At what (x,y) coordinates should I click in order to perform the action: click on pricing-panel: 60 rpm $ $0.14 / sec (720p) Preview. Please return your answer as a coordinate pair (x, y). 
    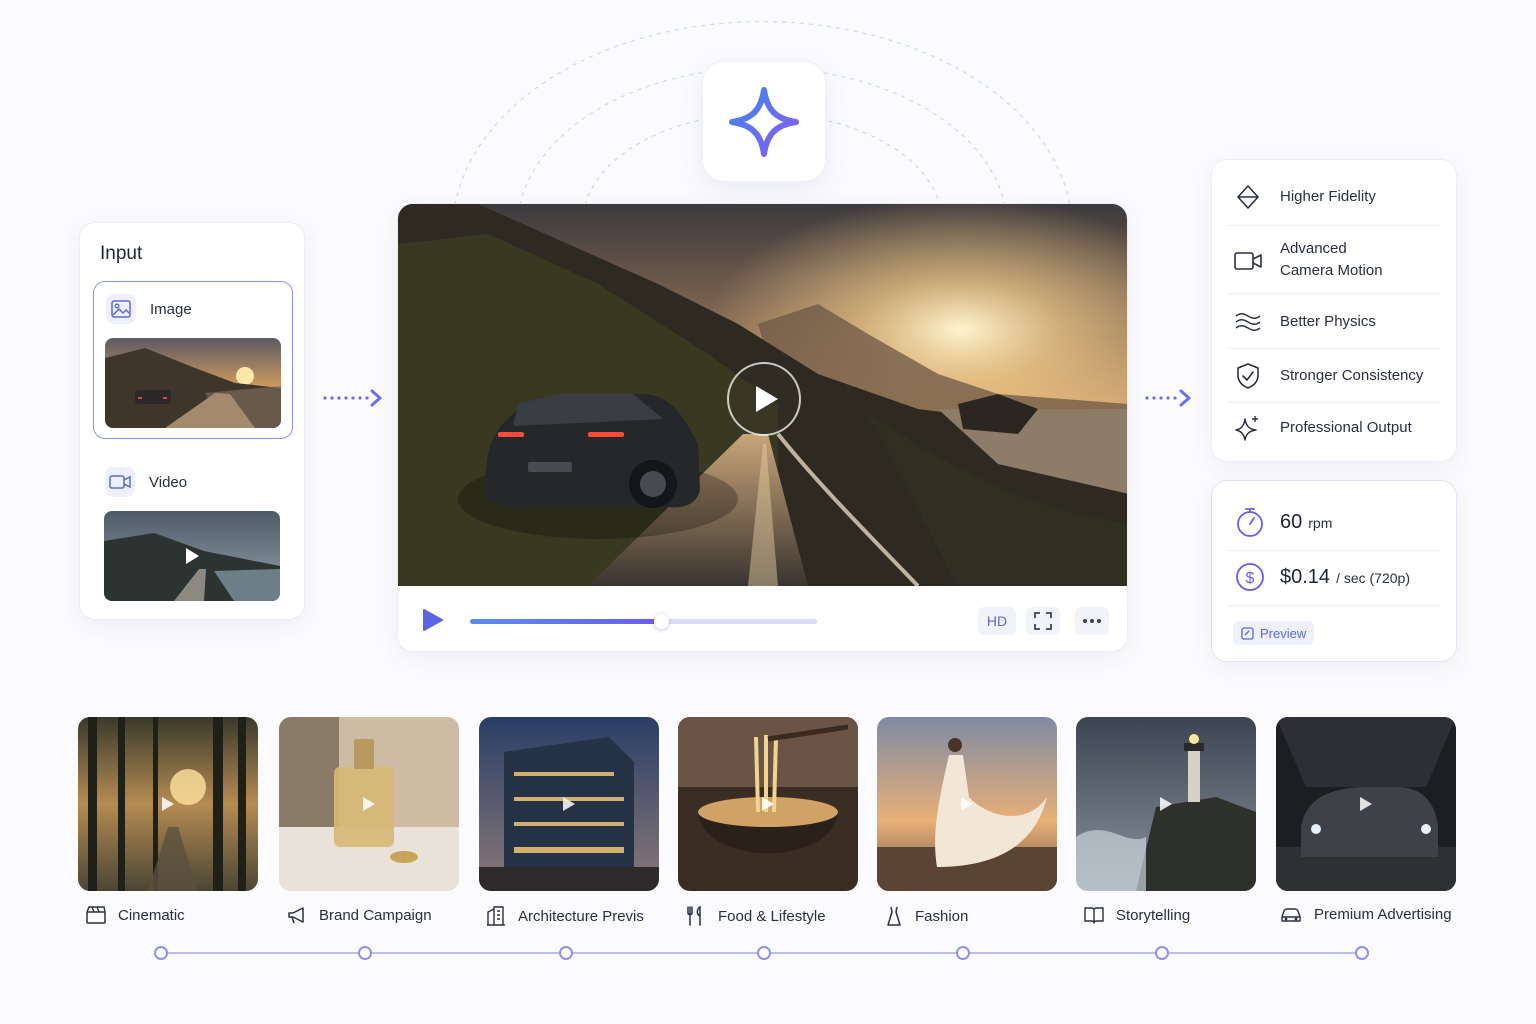
    Looking at the image, I should click on (1334, 571).